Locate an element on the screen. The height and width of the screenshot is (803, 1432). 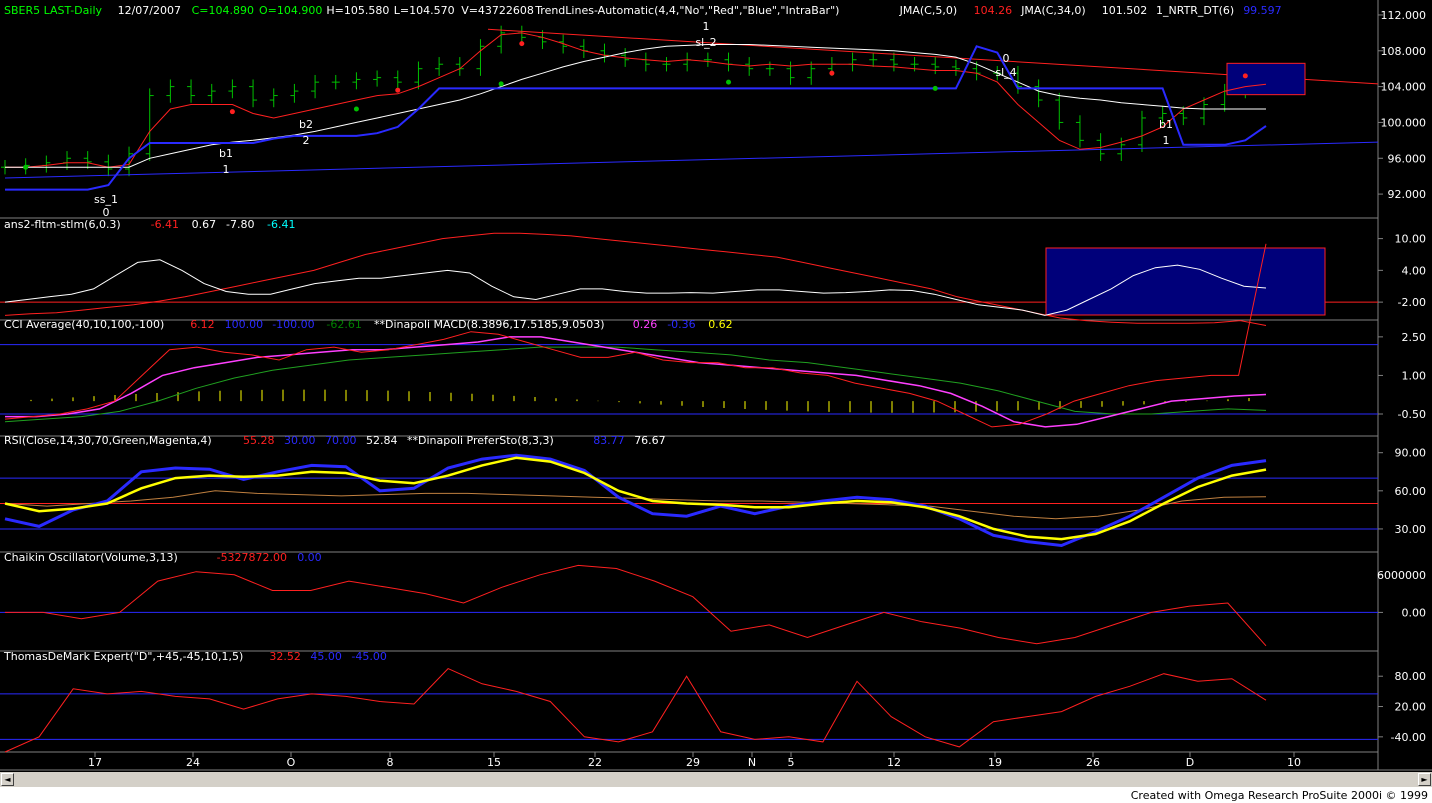
scroll-right-button: ► is located at coordinates (1424, 779).